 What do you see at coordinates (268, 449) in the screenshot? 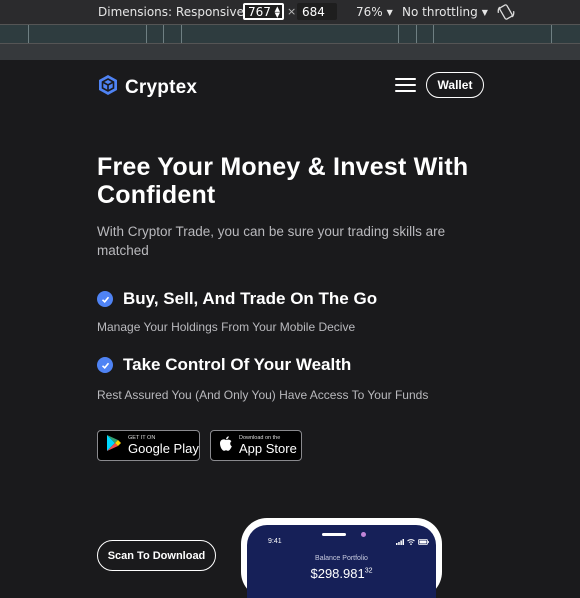
I see `store-big-label: App Store` at bounding box center [268, 449].